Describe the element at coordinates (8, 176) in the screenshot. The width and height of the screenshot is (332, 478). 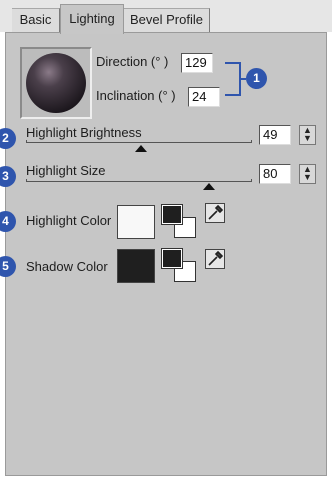
I see `callout-3: 3` at that location.